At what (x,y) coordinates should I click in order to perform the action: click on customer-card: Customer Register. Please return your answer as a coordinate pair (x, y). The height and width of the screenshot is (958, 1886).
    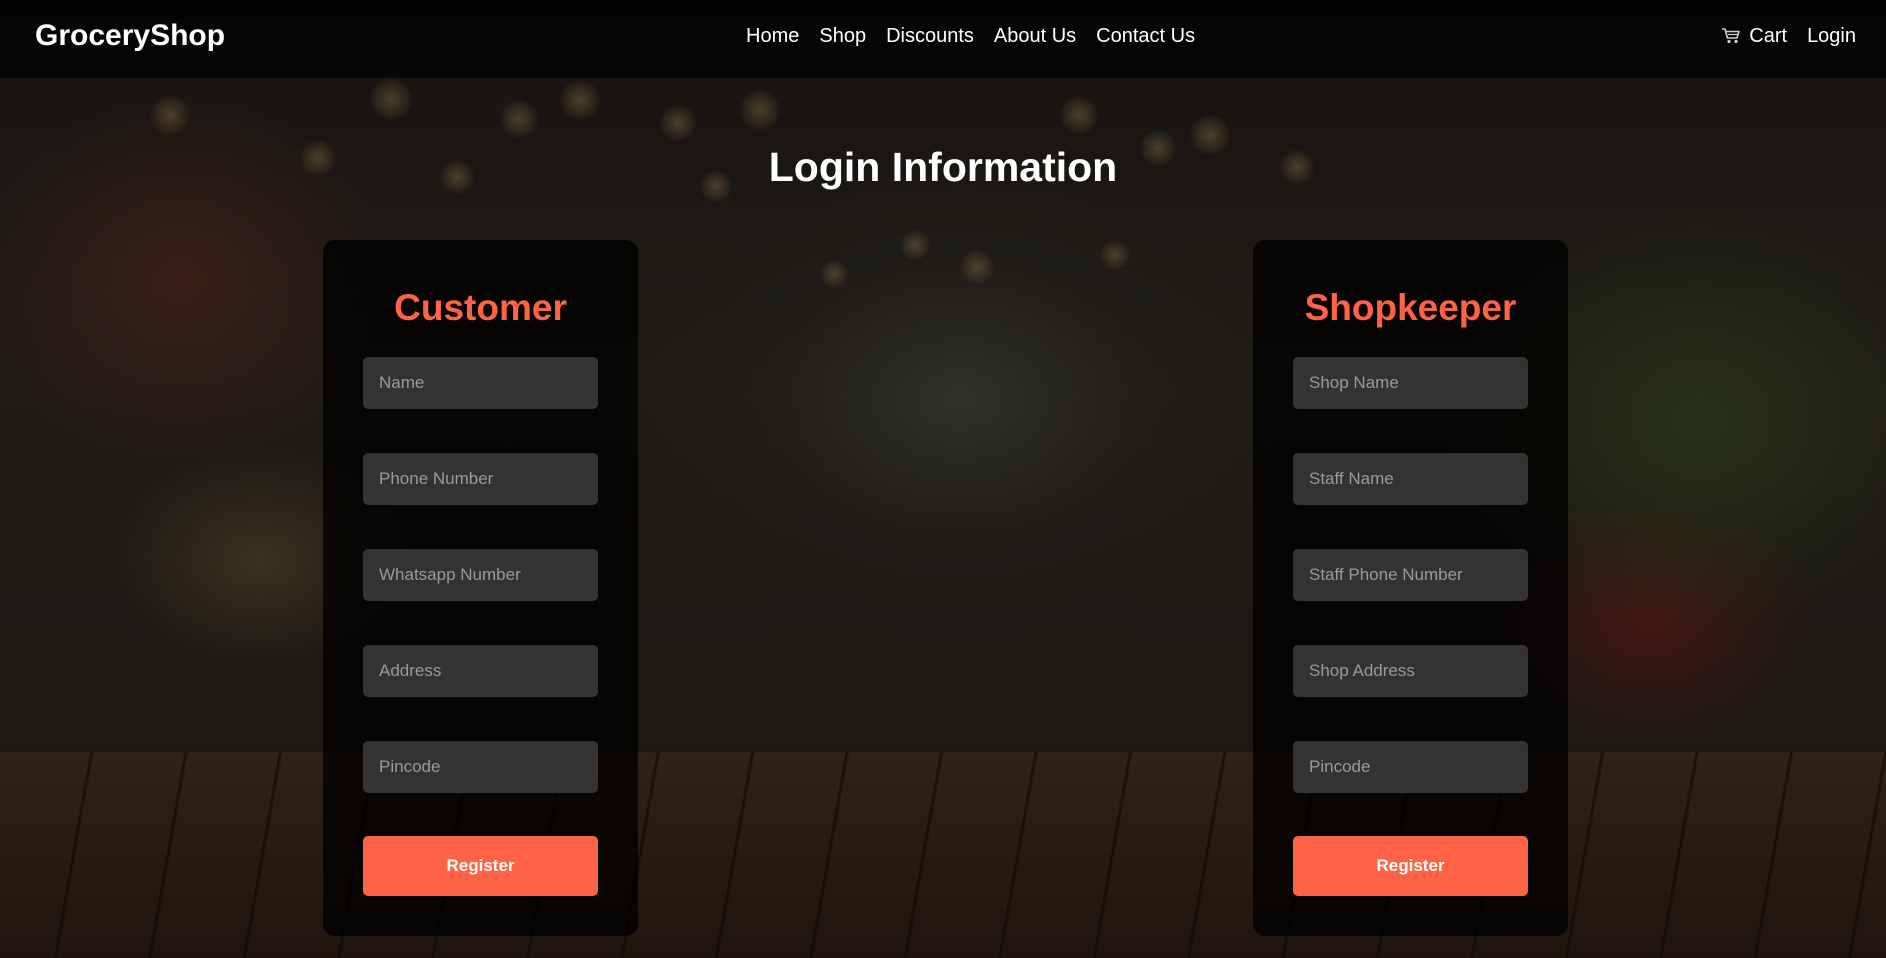
    Looking at the image, I should click on (480, 588).